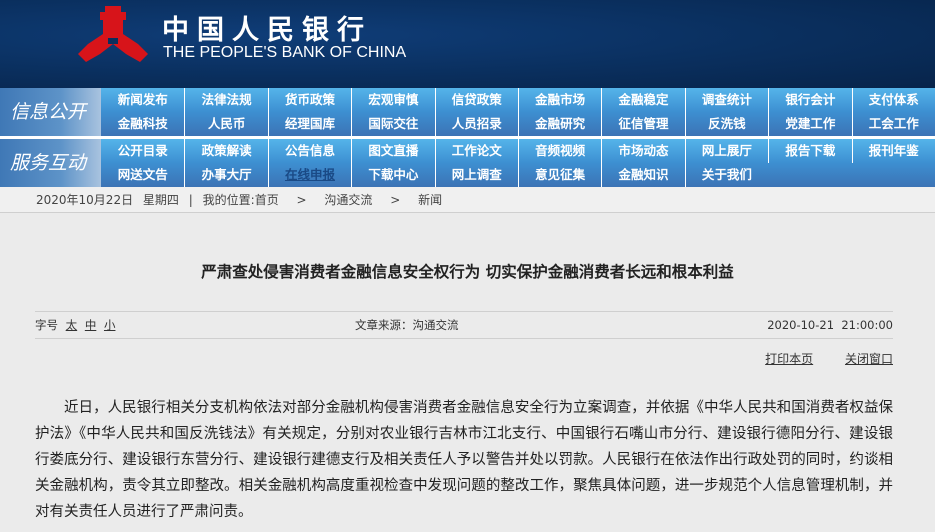  Describe the element at coordinates (893, 151) in the screenshot. I see `nav-item: 报刊年鉴` at that location.